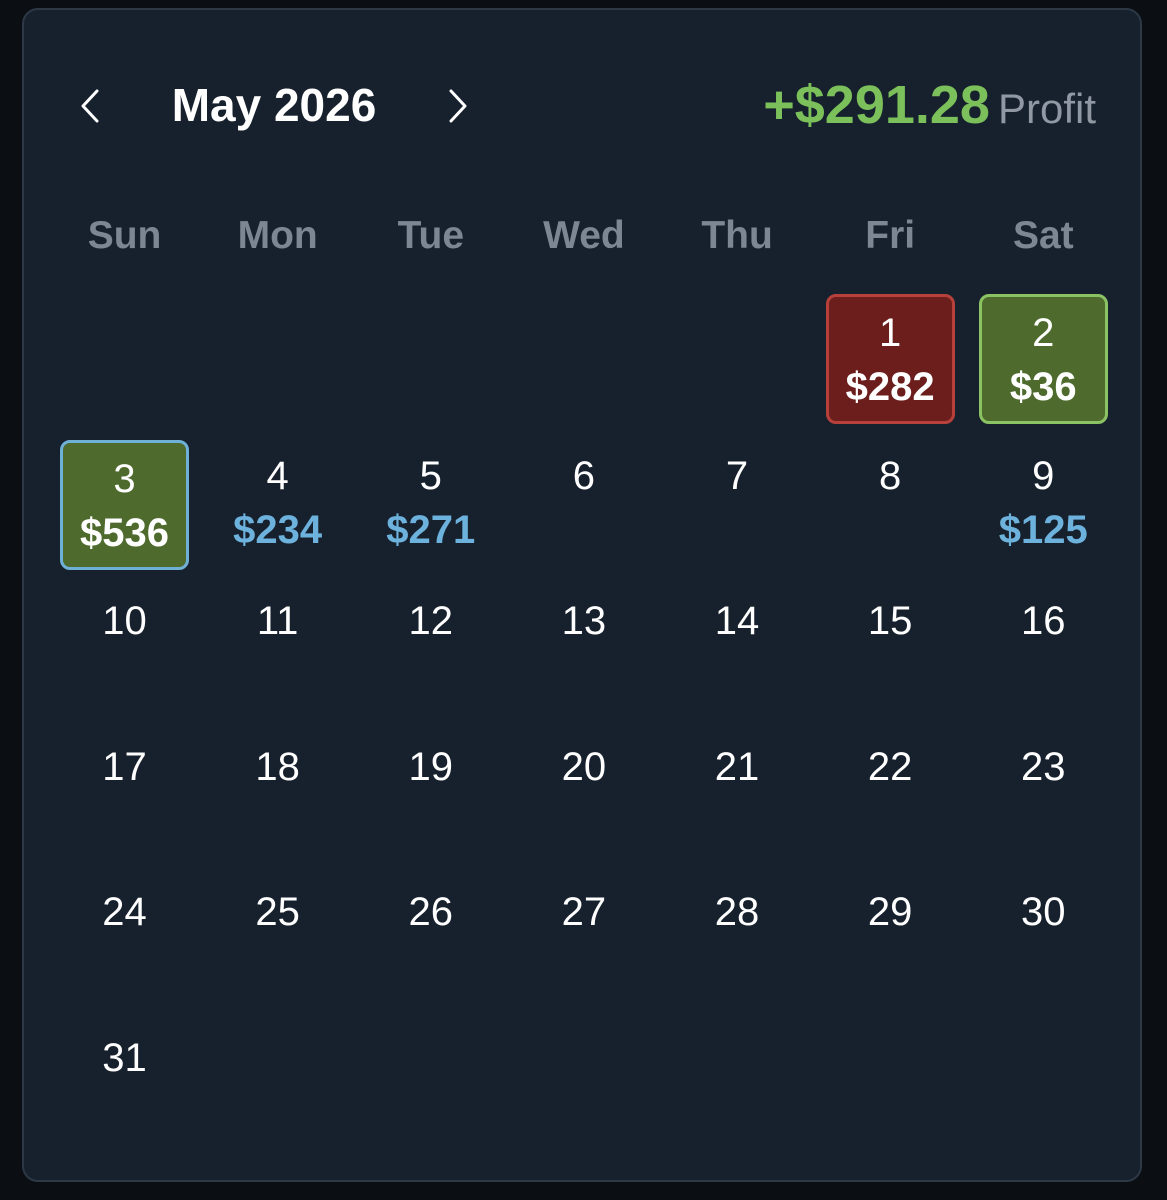  I want to click on weekday-sat: Sat, so click(1043, 235).